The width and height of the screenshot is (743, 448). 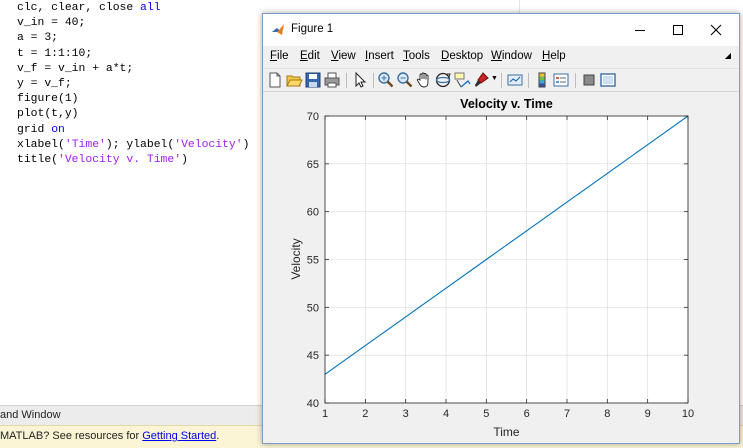 I want to click on maximize-button, so click(x=678, y=30).